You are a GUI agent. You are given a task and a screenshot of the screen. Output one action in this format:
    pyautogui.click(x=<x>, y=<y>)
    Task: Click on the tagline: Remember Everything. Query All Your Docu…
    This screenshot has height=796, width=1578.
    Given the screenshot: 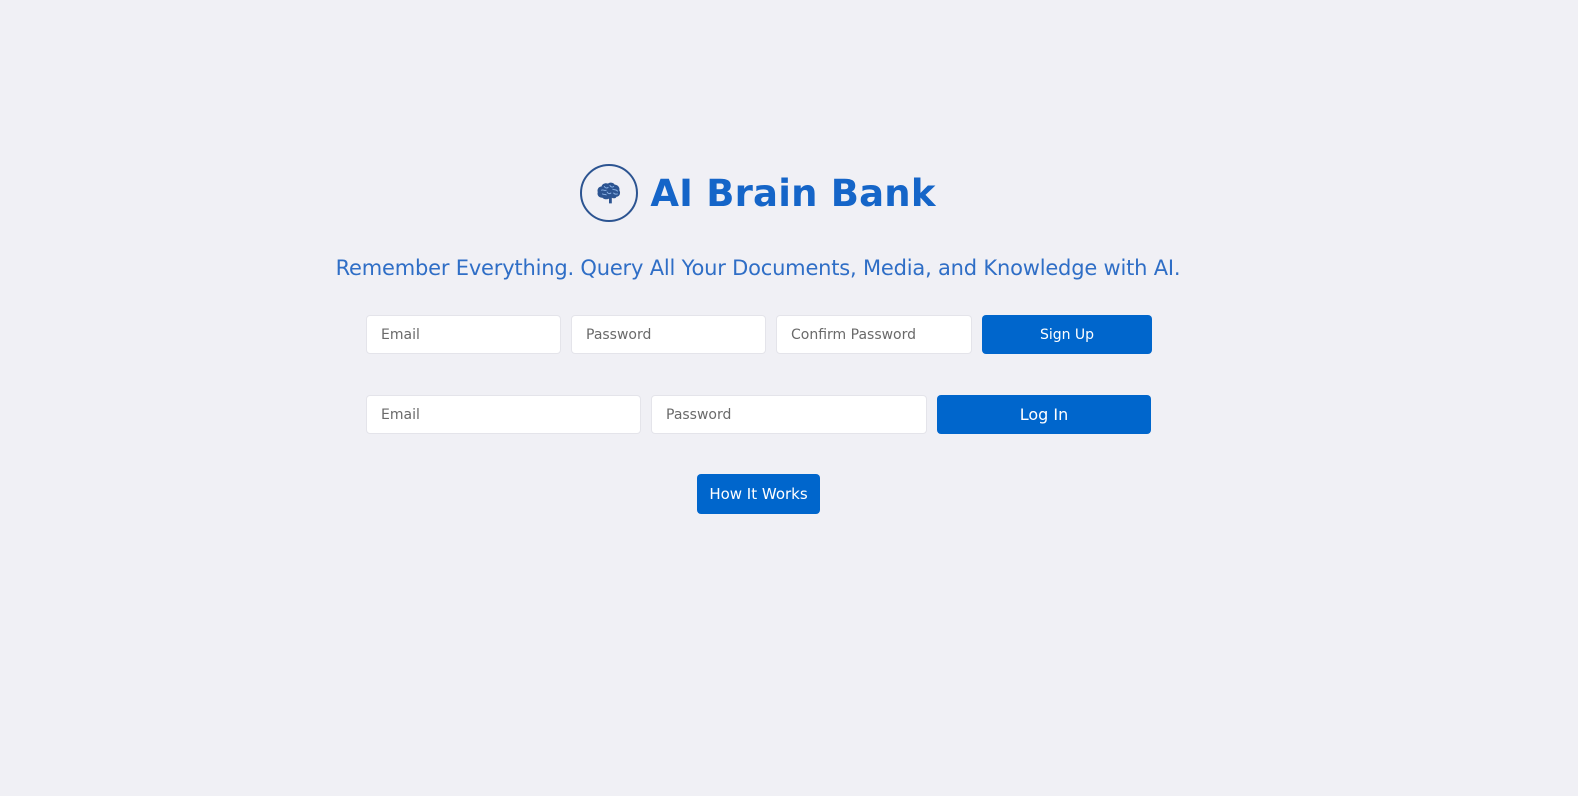 What is the action you would take?
    pyautogui.click(x=758, y=268)
    